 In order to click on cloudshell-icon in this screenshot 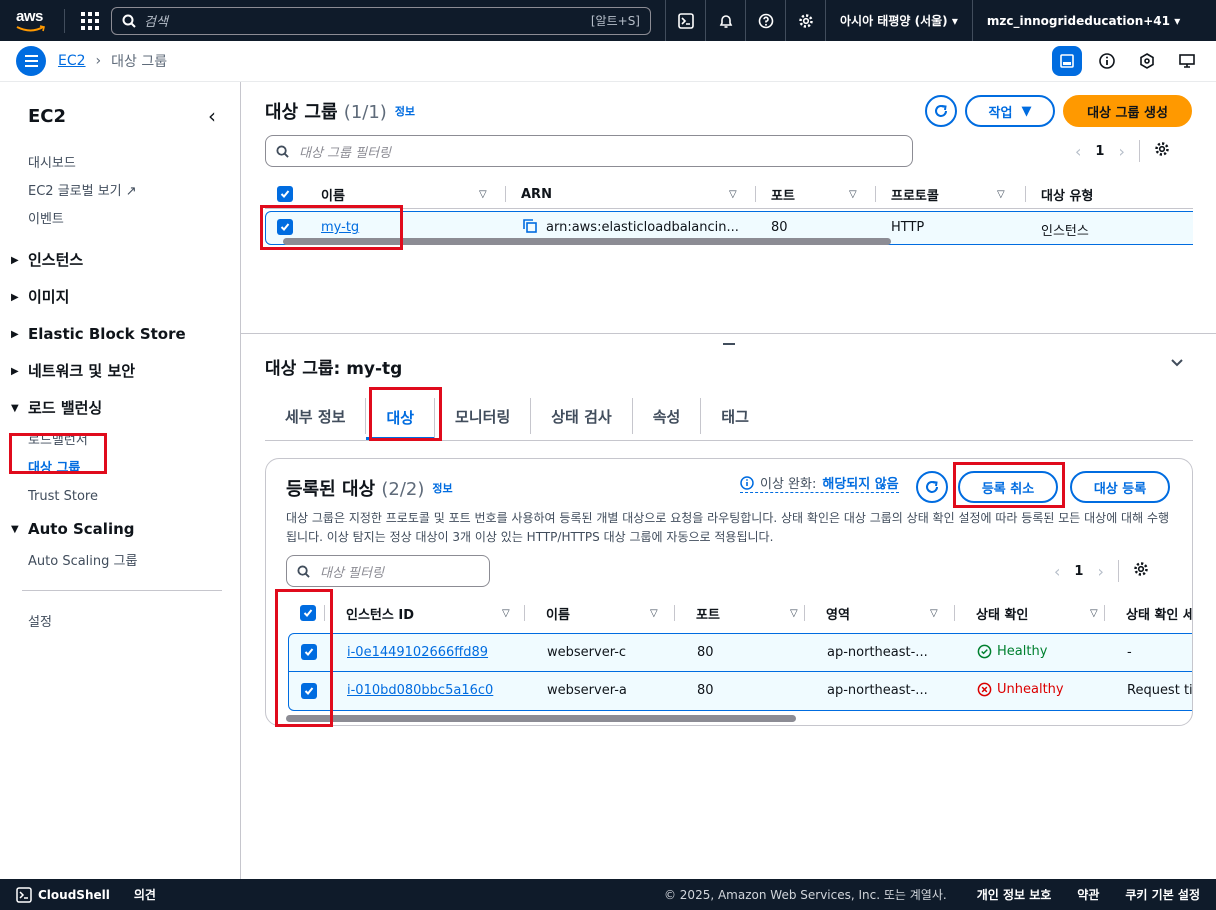, I will do `click(685, 20)`.